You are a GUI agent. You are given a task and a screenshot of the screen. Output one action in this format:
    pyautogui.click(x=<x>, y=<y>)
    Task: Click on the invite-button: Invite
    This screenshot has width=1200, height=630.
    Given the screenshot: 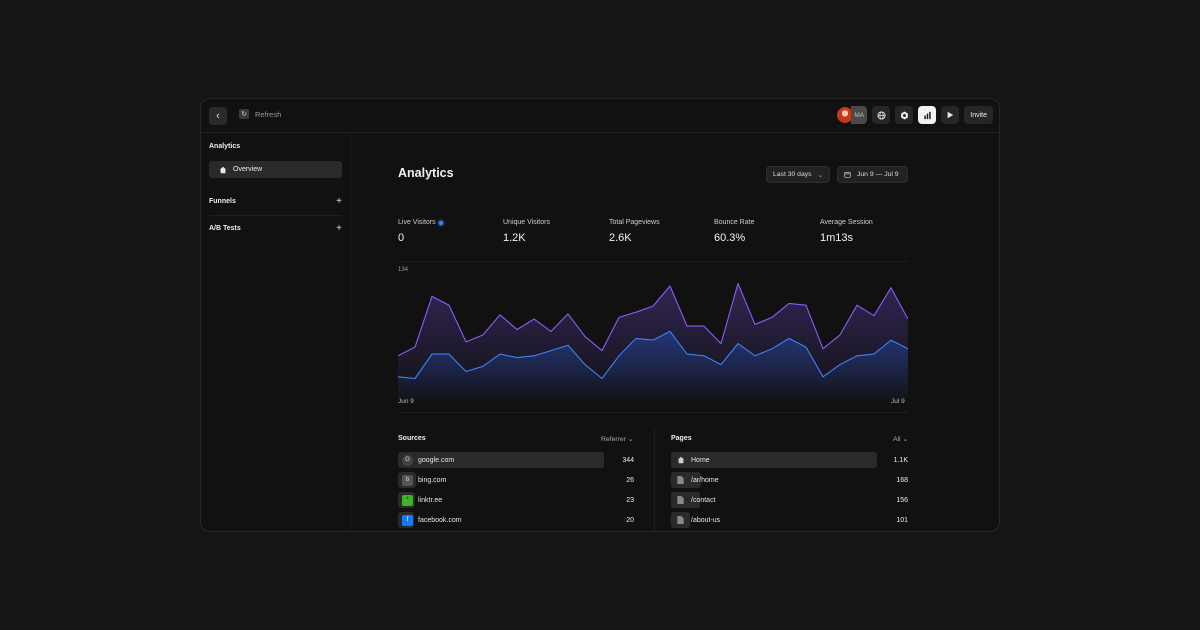 What is the action you would take?
    pyautogui.click(x=978, y=115)
    